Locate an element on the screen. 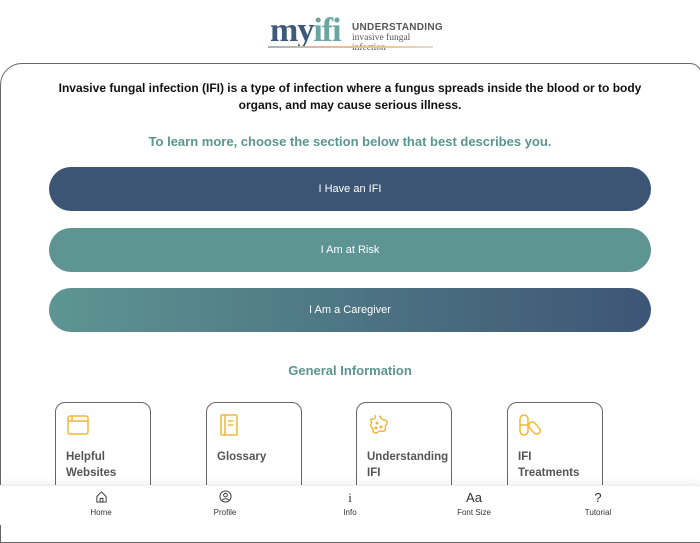  home-icon is located at coordinates (101, 497).